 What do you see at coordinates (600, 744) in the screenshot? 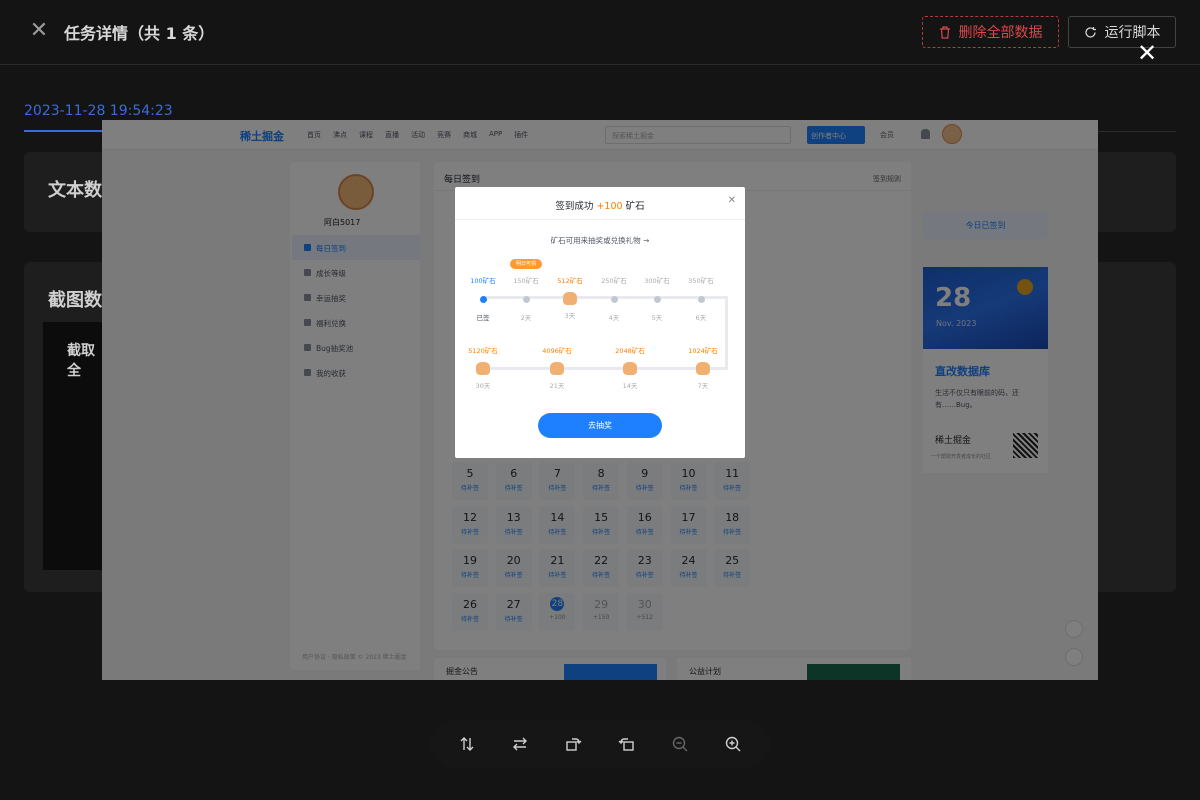
I see `image-toolbar` at bounding box center [600, 744].